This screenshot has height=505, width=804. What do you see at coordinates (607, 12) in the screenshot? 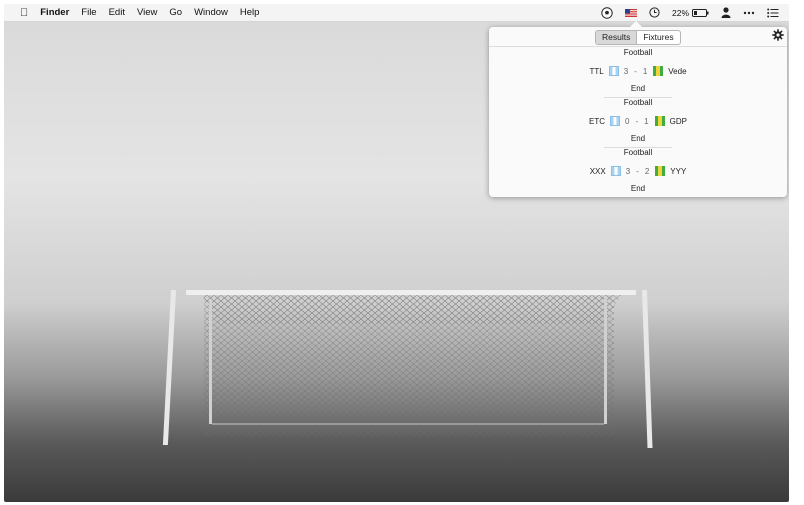
I see `soccer-ball-icon` at bounding box center [607, 12].